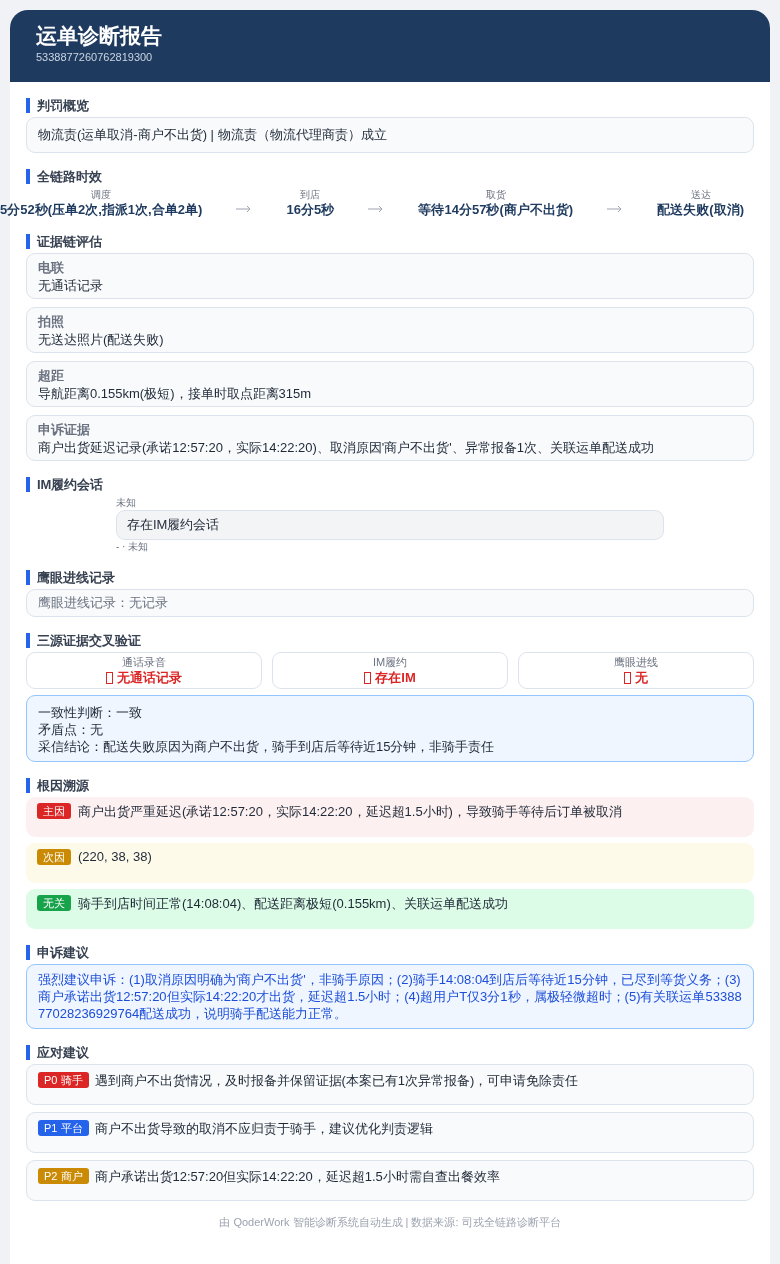  I want to click on evidence-label: 申诉证据, so click(64, 430).